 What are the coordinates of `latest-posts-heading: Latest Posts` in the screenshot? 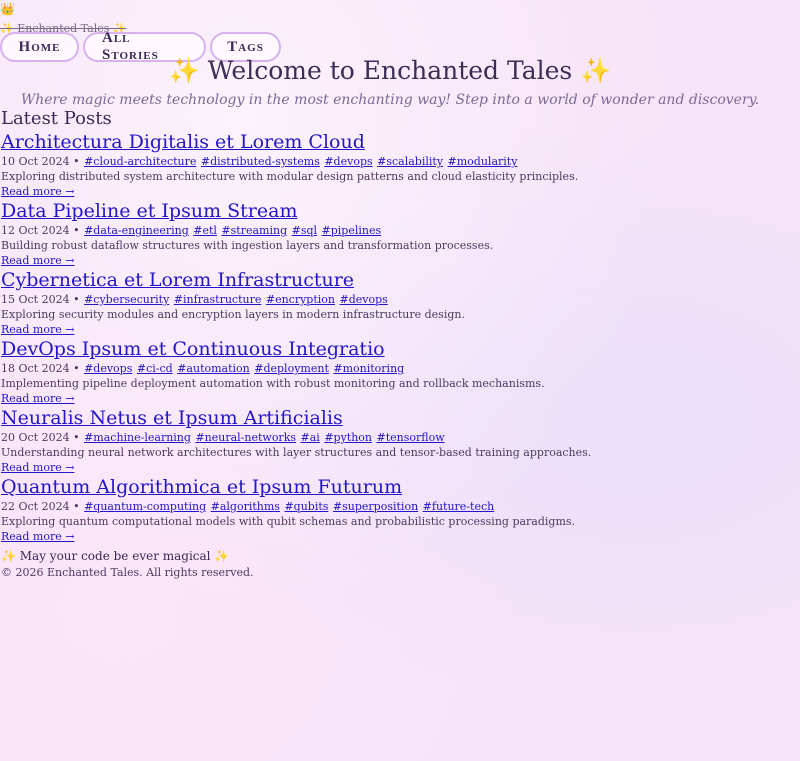 It's located at (56, 118).